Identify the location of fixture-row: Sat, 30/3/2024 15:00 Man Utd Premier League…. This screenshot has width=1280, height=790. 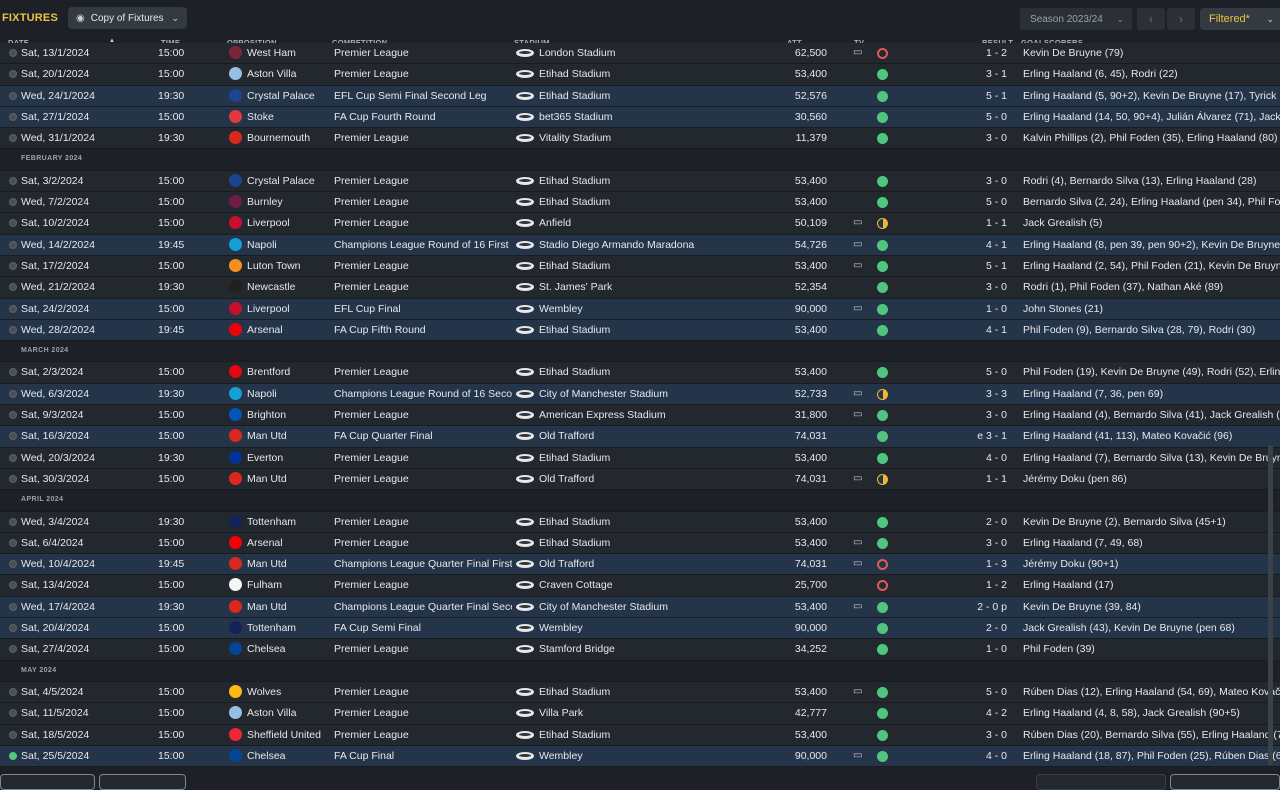
(640, 479).